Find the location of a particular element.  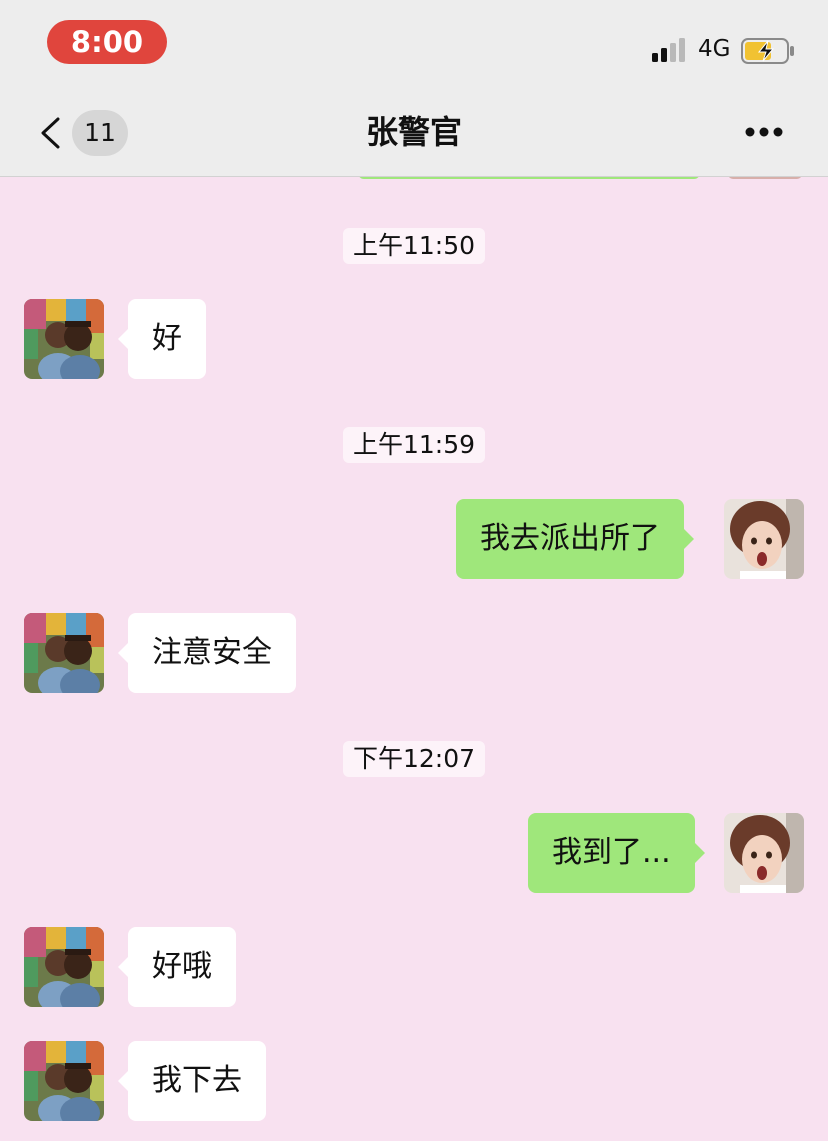

more-dots-icon is located at coordinates (764, 132).